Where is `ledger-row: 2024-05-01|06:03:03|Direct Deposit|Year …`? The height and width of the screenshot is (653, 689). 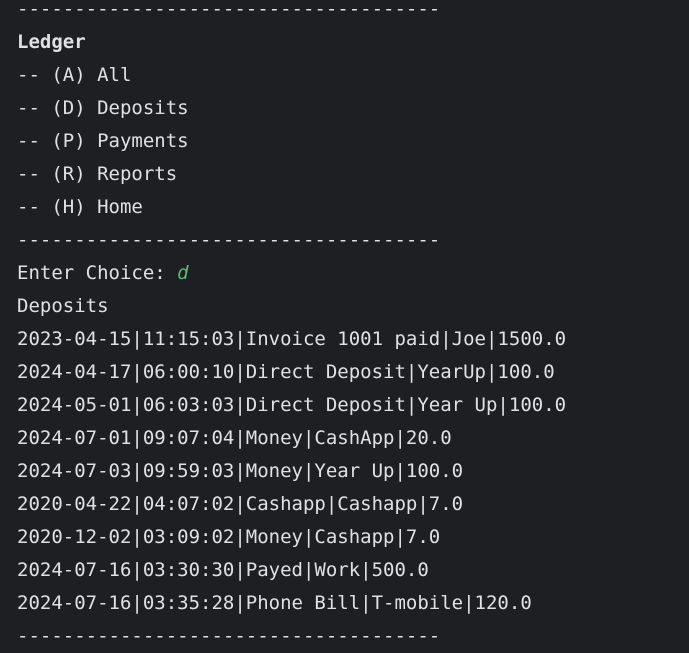 ledger-row: 2024-05-01|06:03:03|Direct Deposit|Year … is located at coordinates (292, 405).